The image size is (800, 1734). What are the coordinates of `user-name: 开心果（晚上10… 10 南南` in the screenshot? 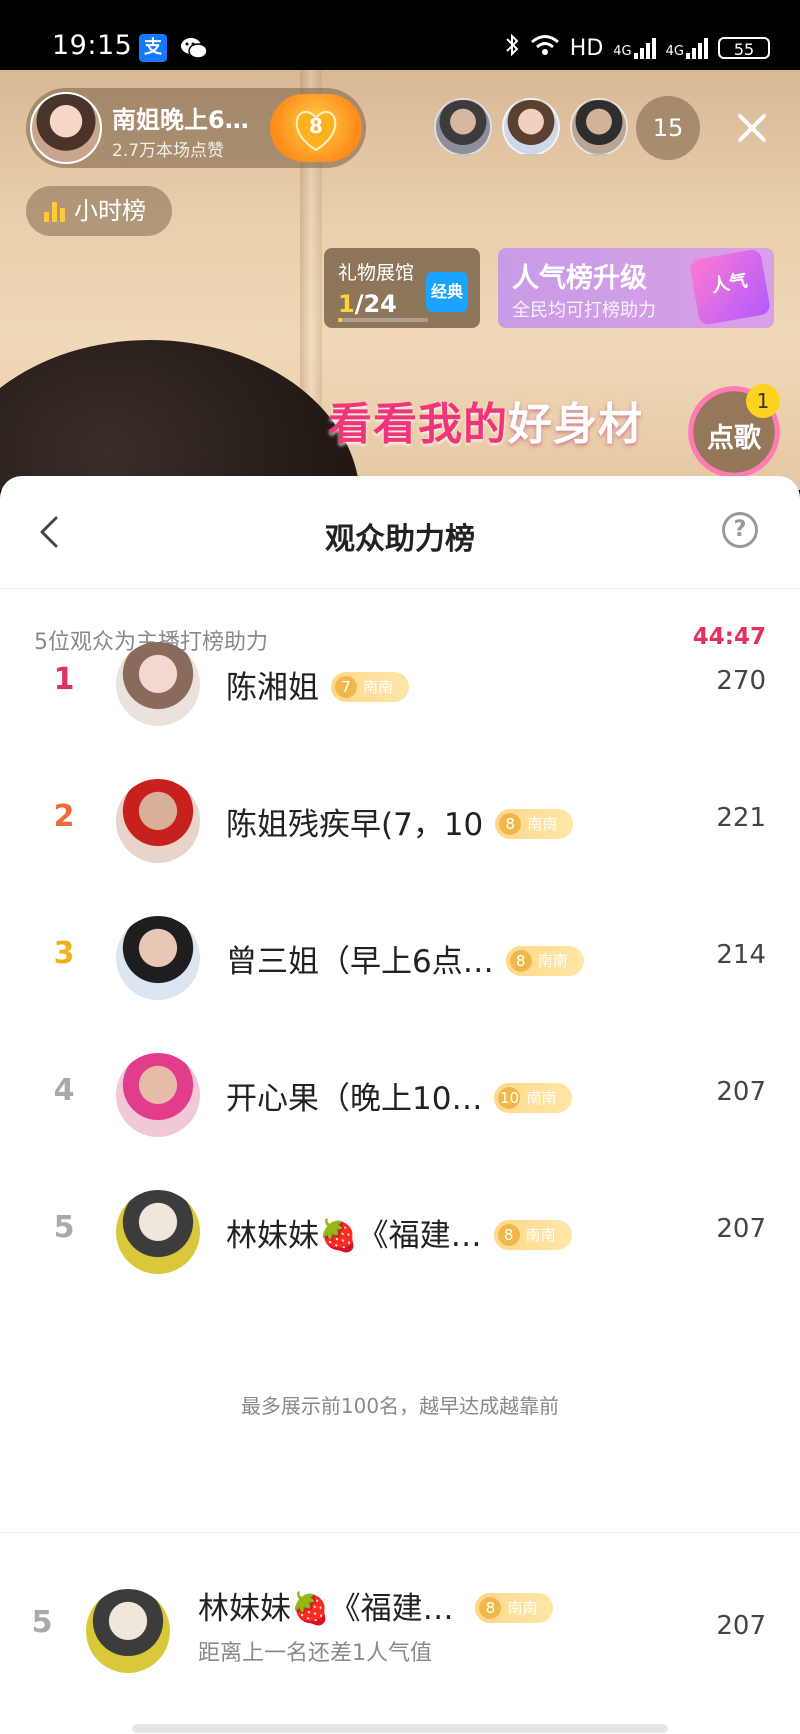 It's located at (399, 1095).